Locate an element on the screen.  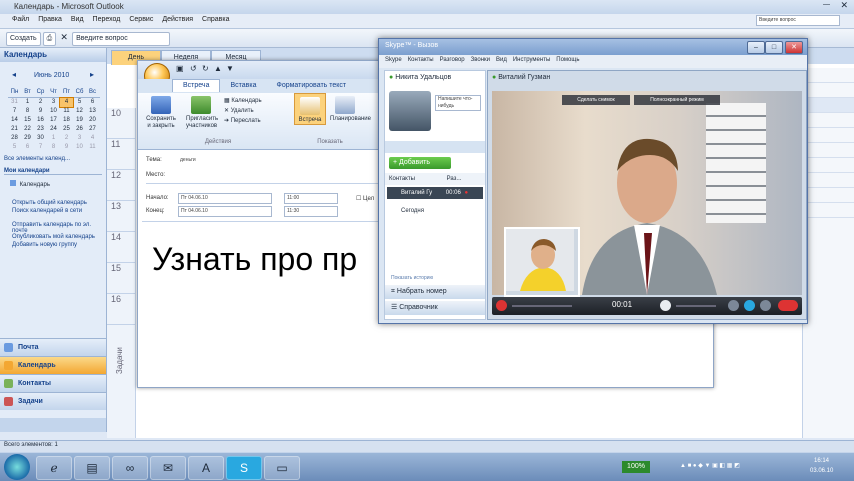
ie-icon: ℯ is located at coordinates (54, 468).